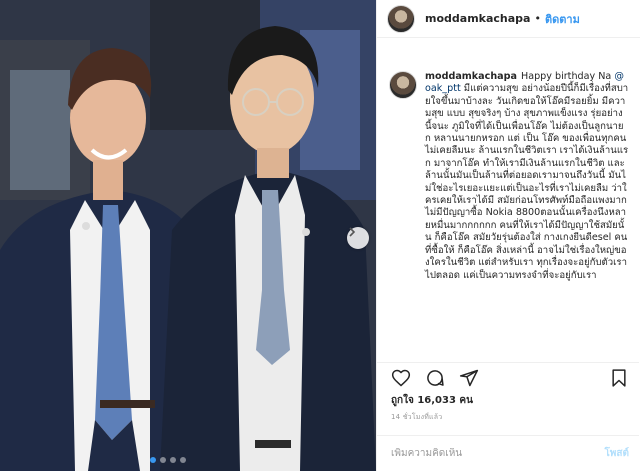  What do you see at coordinates (567, 76) in the screenshot?
I see `caption-lead: Happy birthday Na` at bounding box center [567, 76].